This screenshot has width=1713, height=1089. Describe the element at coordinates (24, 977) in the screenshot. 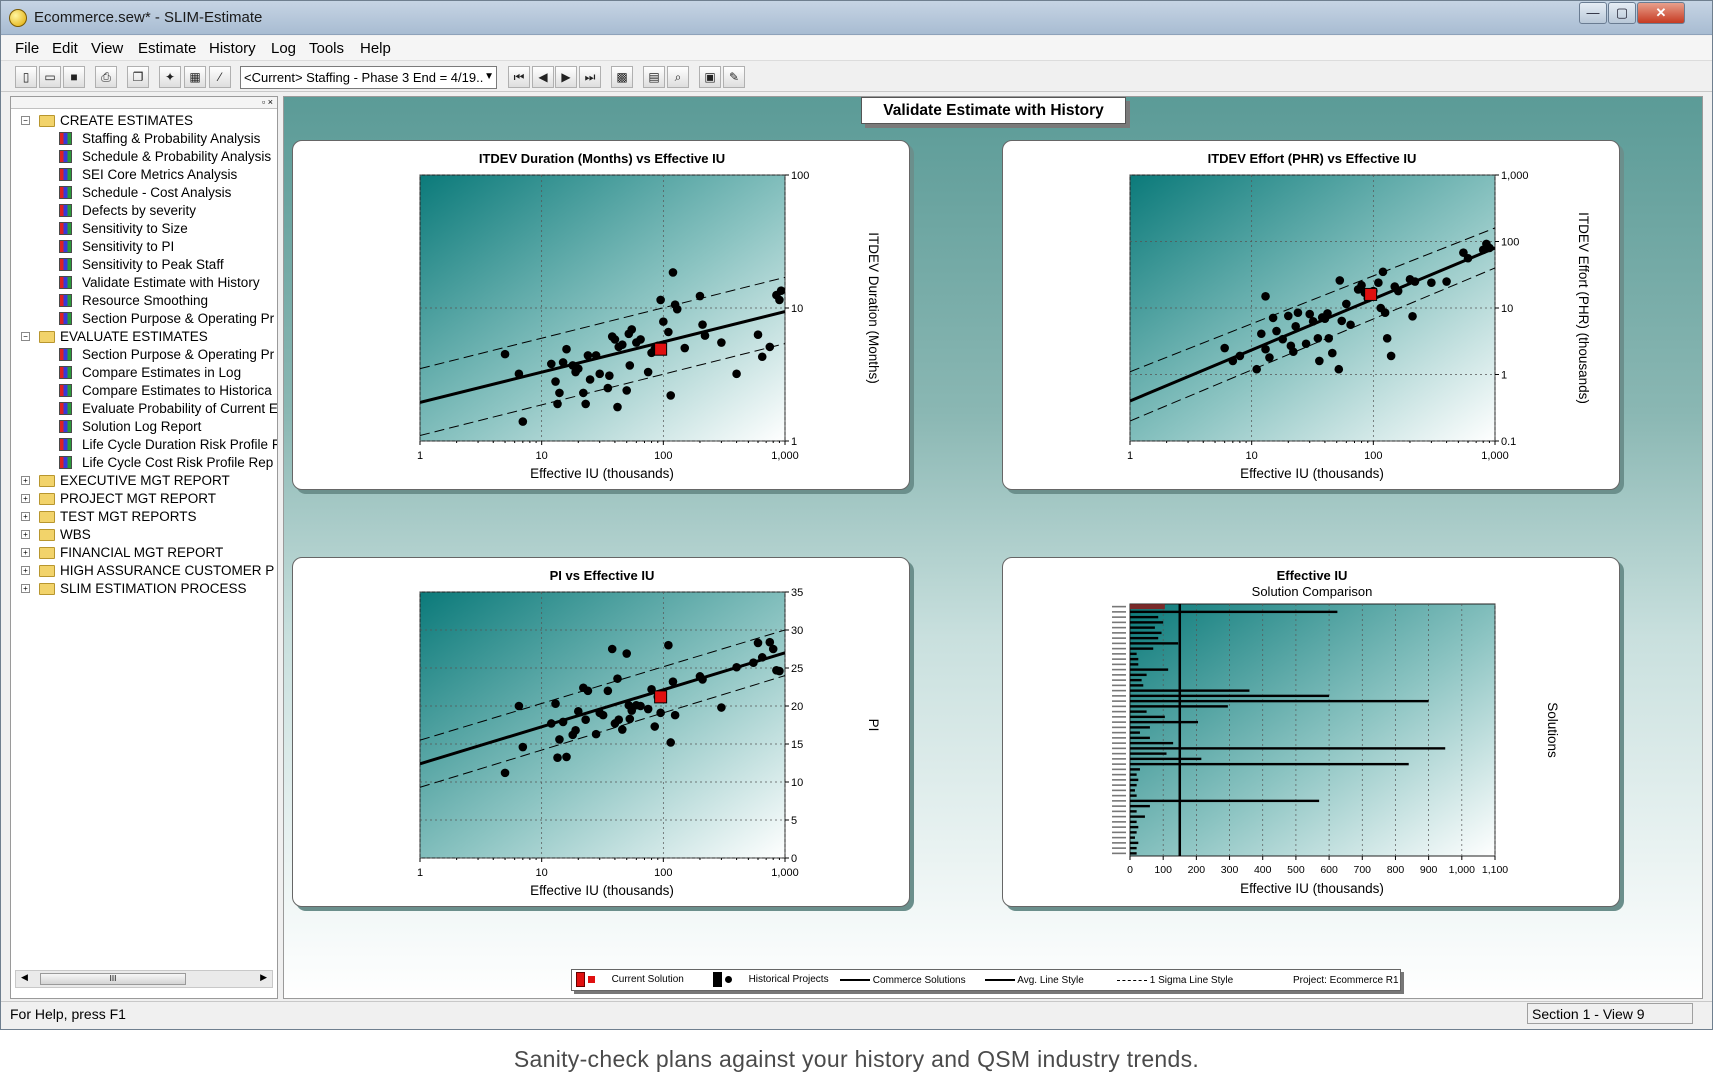

I see `scroll-left-icon: ◀` at that location.